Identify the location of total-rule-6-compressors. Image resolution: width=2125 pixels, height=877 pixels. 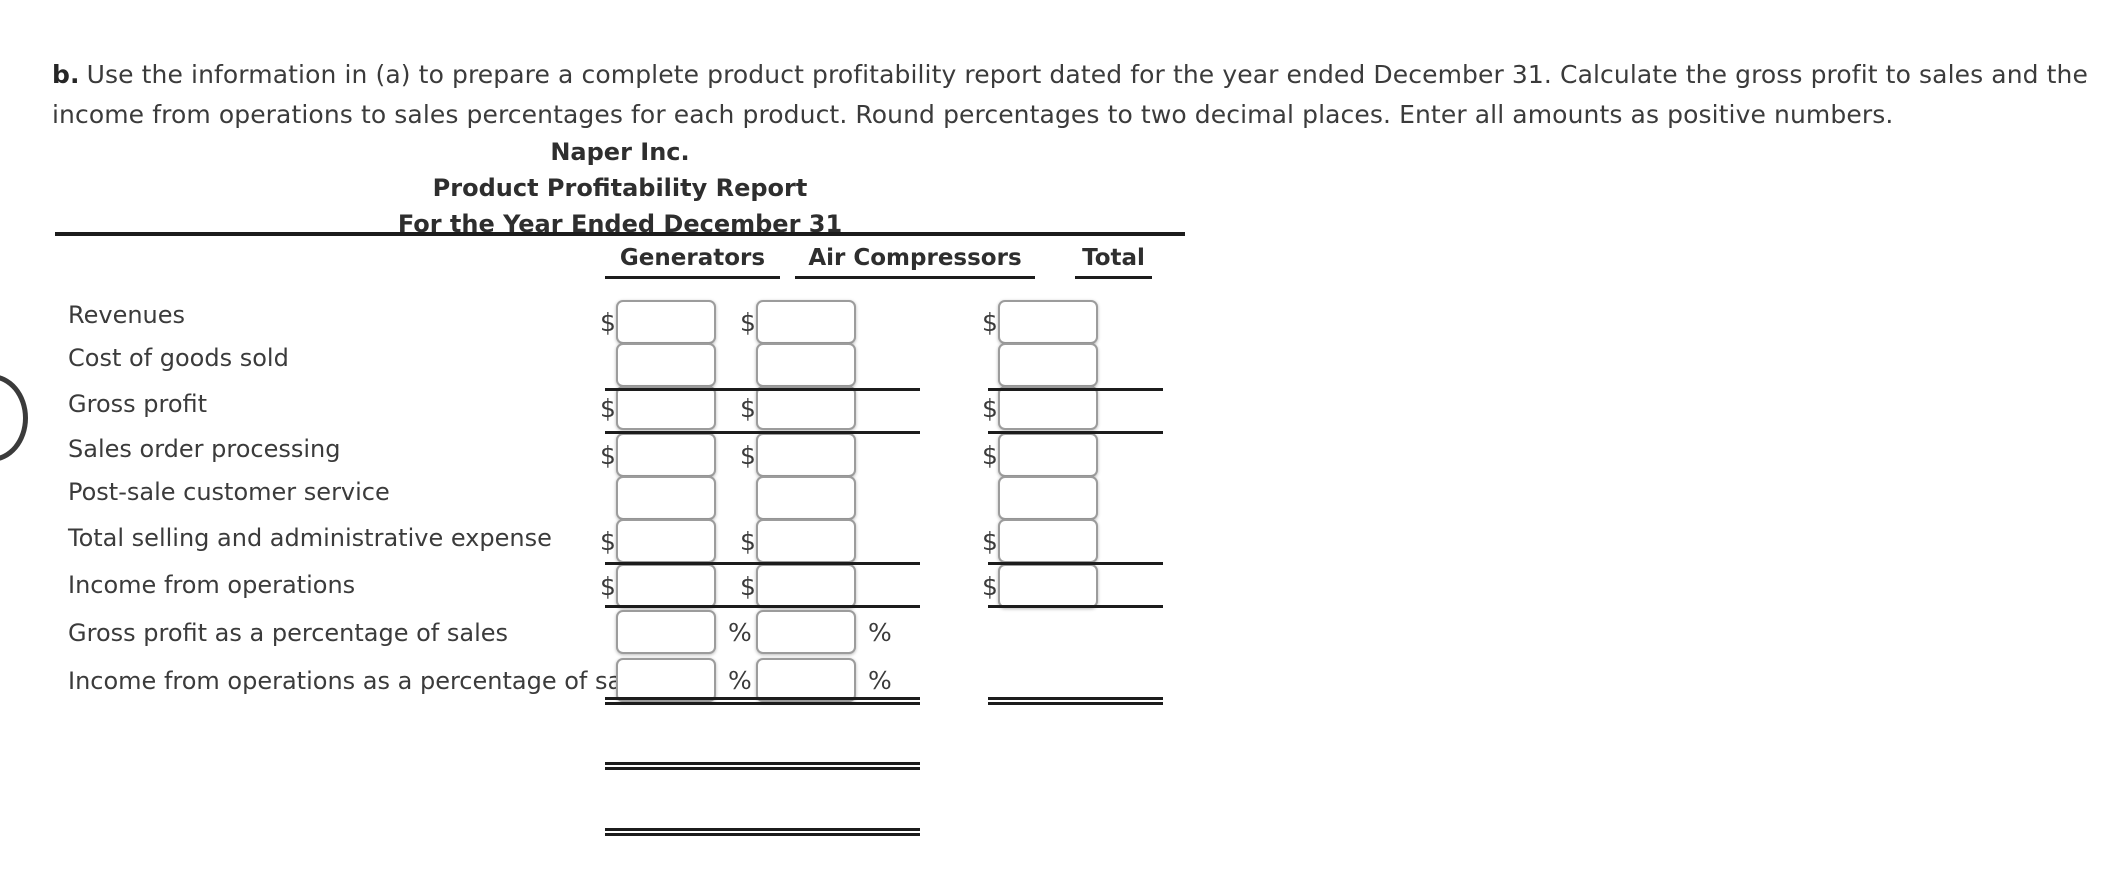
(832, 832).